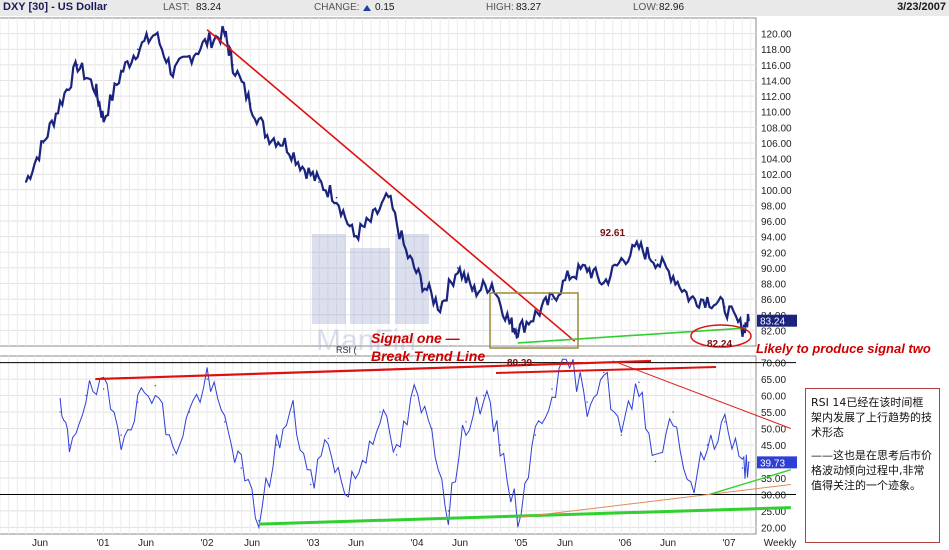  What do you see at coordinates (719, 344) in the screenshot?
I see `low-82-label: 82.24` at bounding box center [719, 344].